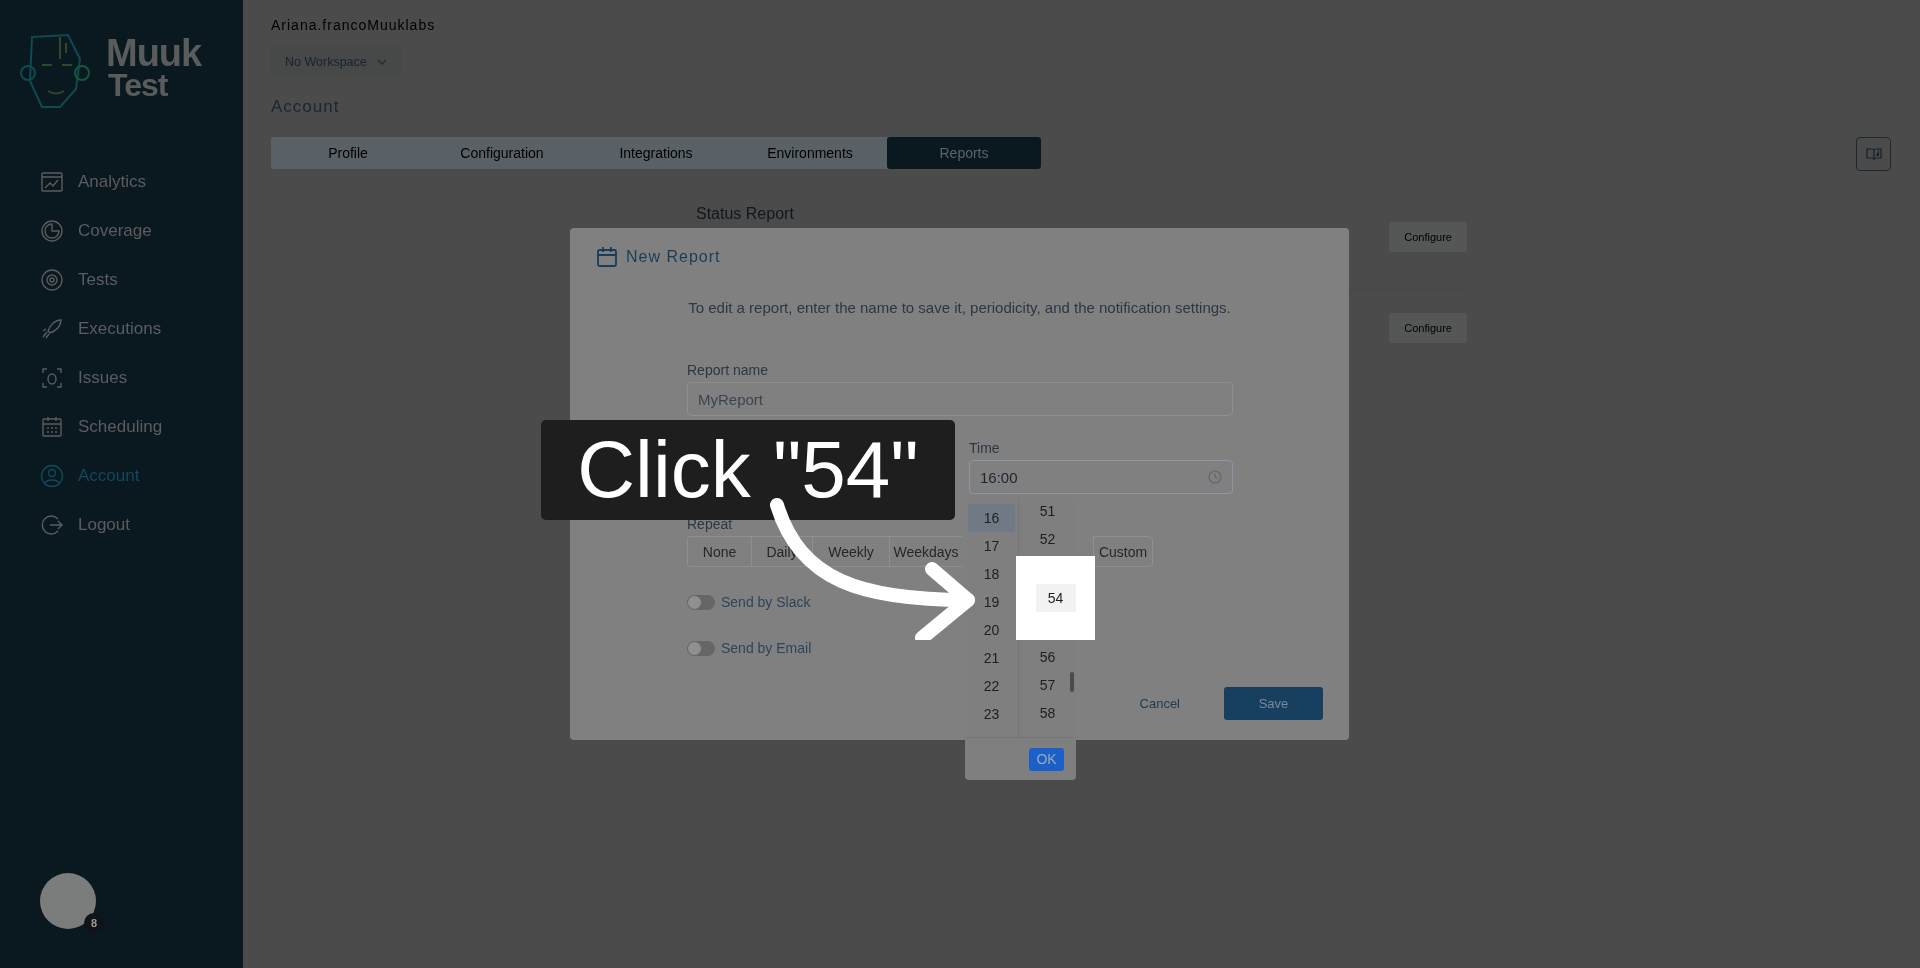 The image size is (1920, 968). Describe the element at coordinates (766, 602) in the screenshot. I see `toggle-label: Send by Slack` at that location.